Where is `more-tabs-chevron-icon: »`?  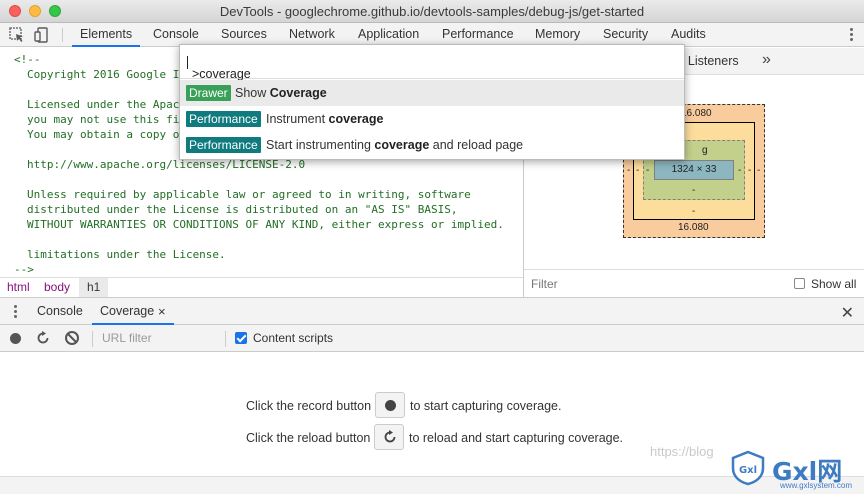
more-tabs-chevron-icon: » is located at coordinates (766, 60).